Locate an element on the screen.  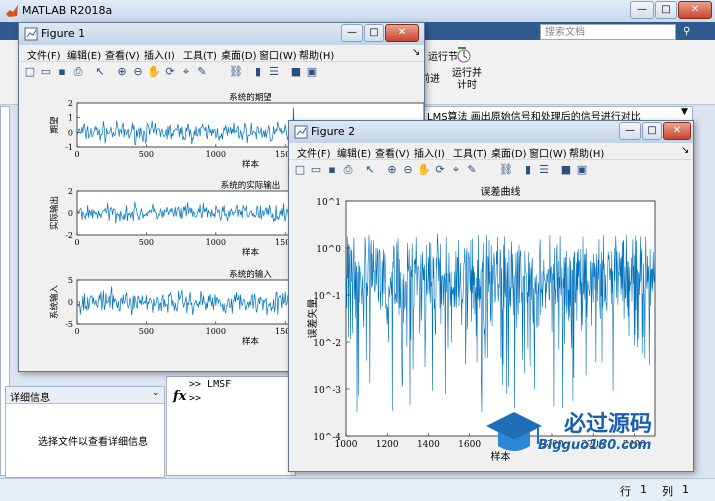
figure1-toolbar: □ ▭ ▪ ⎙ ↖ ⊕ ⊖ ✋ ⟳ ⌖ ✎ ⛓ ▮ ☰ ■ ▣ is located at coordinates (221, 73).